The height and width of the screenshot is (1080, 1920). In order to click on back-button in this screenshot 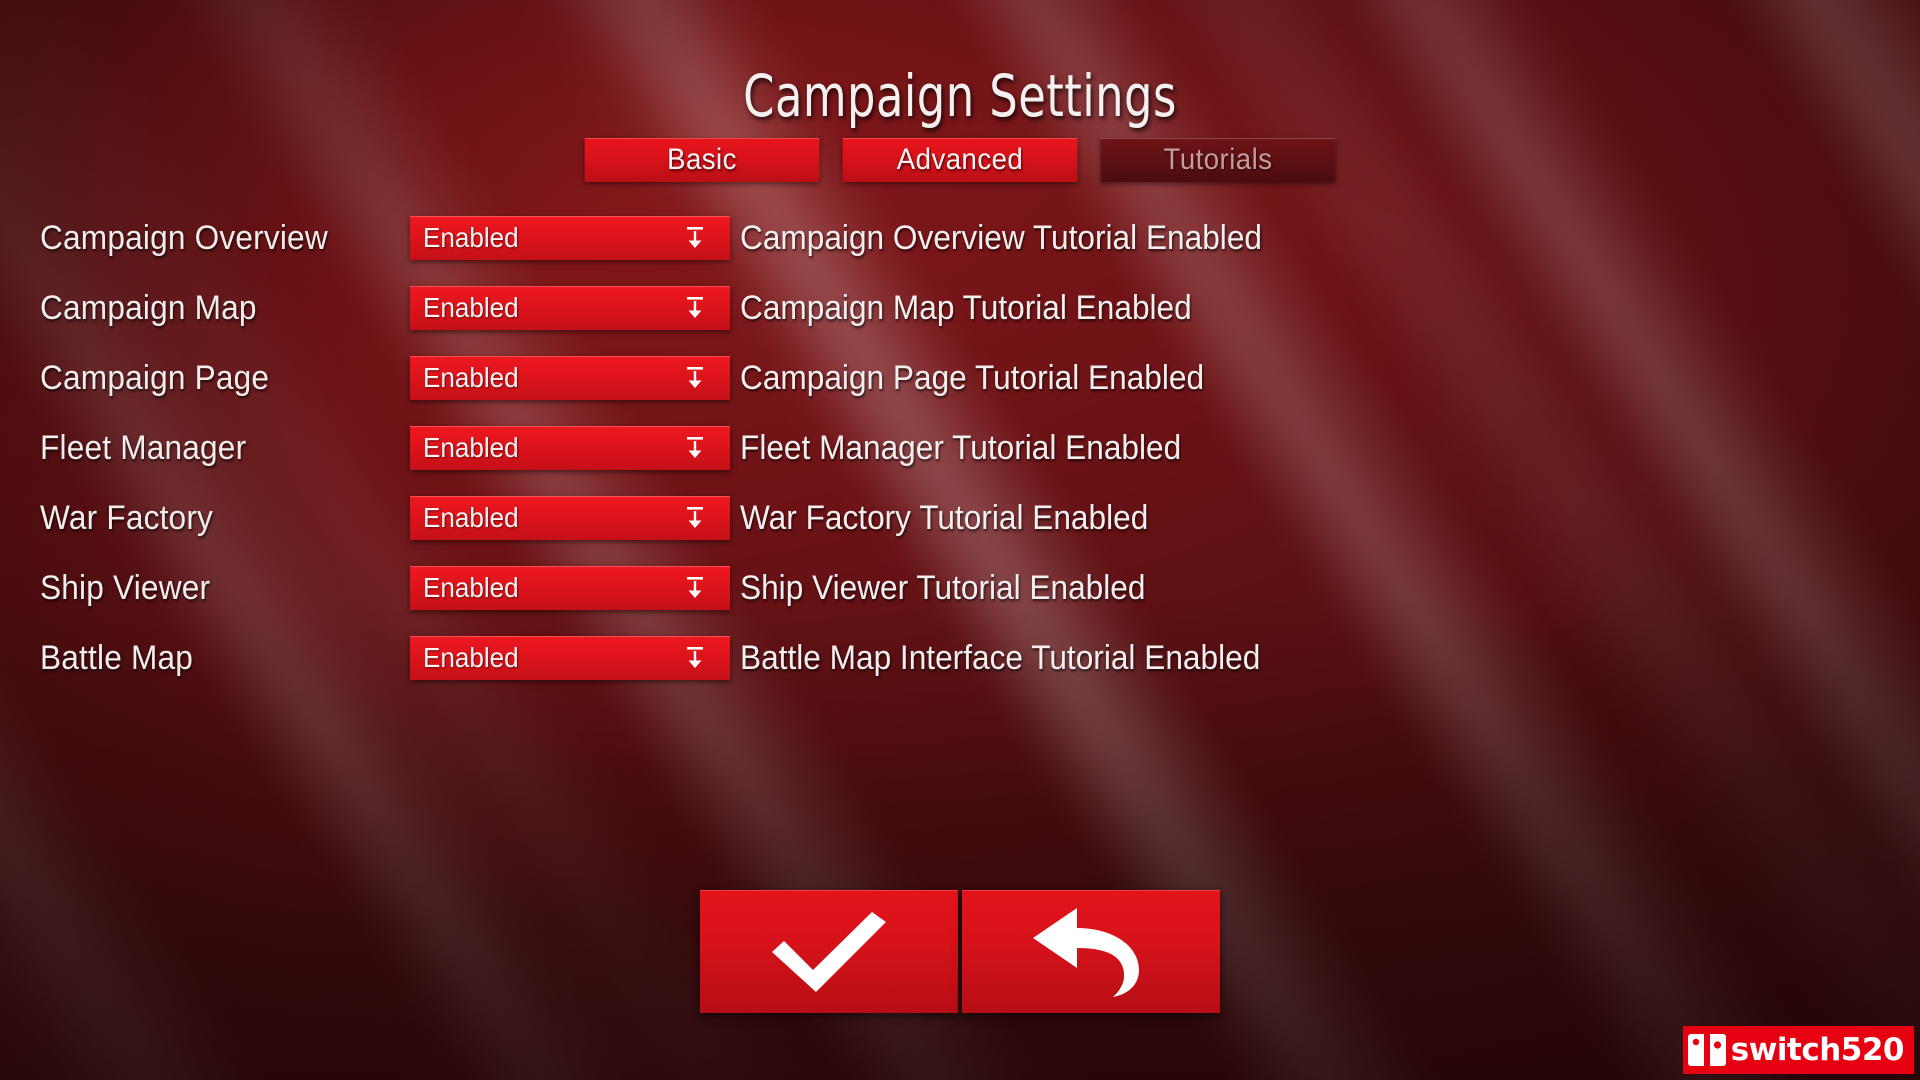, I will do `click(1091, 951)`.